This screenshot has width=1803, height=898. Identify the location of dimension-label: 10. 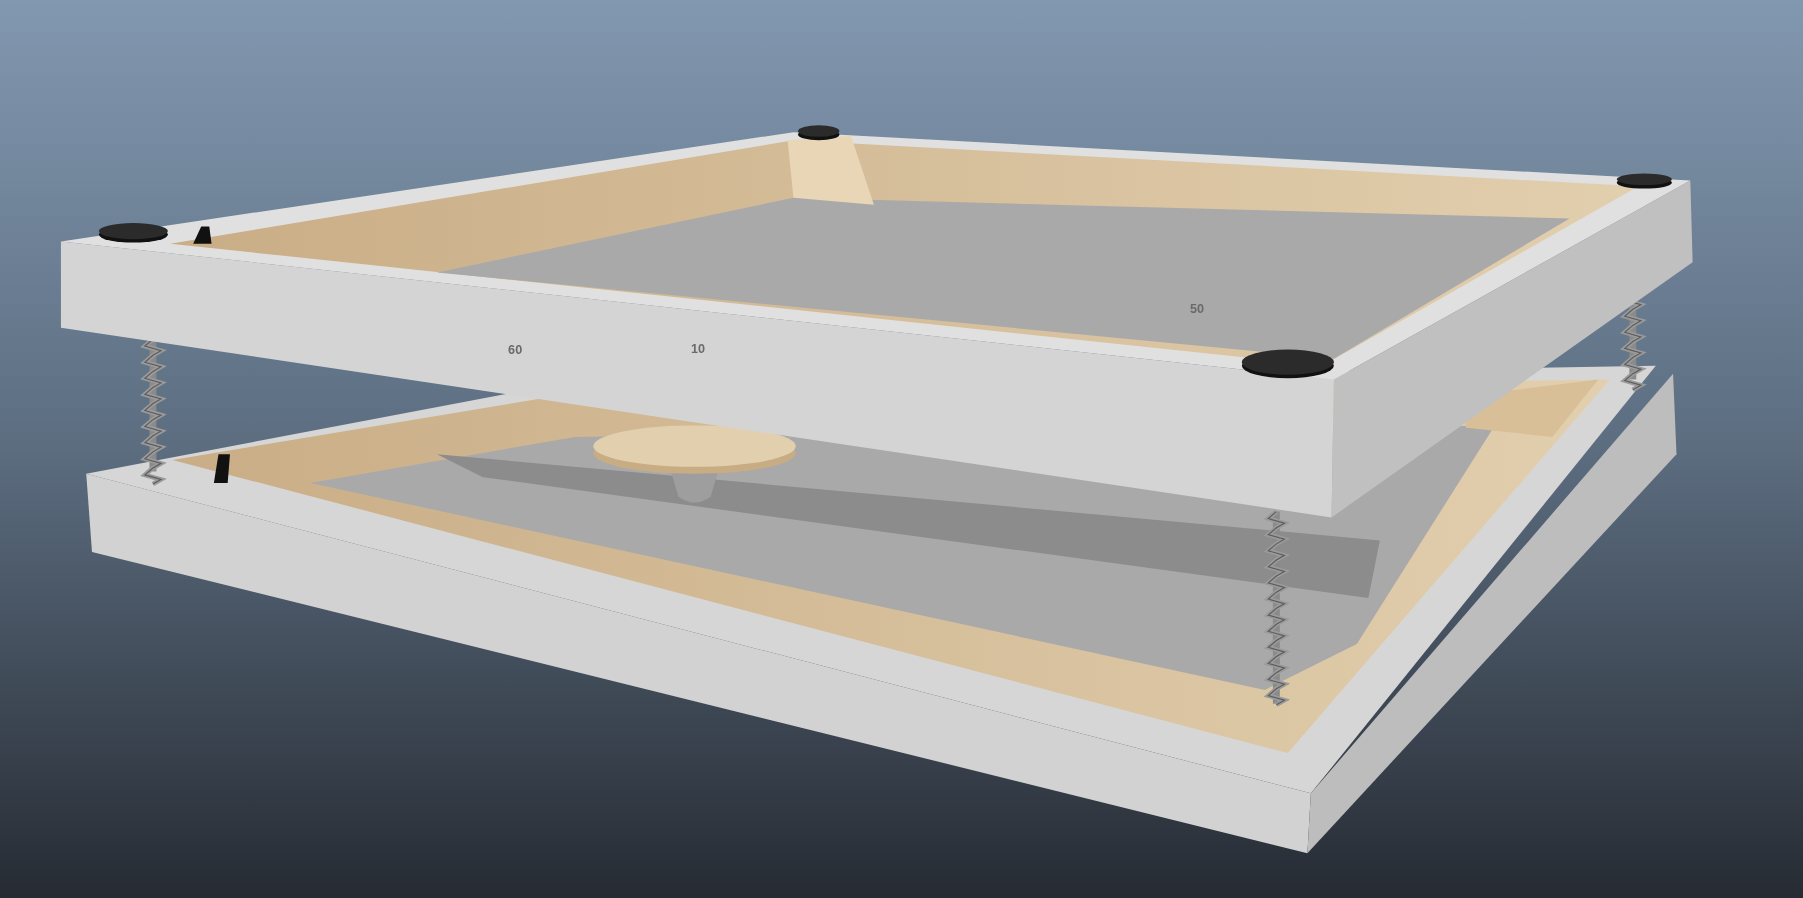
(697, 349).